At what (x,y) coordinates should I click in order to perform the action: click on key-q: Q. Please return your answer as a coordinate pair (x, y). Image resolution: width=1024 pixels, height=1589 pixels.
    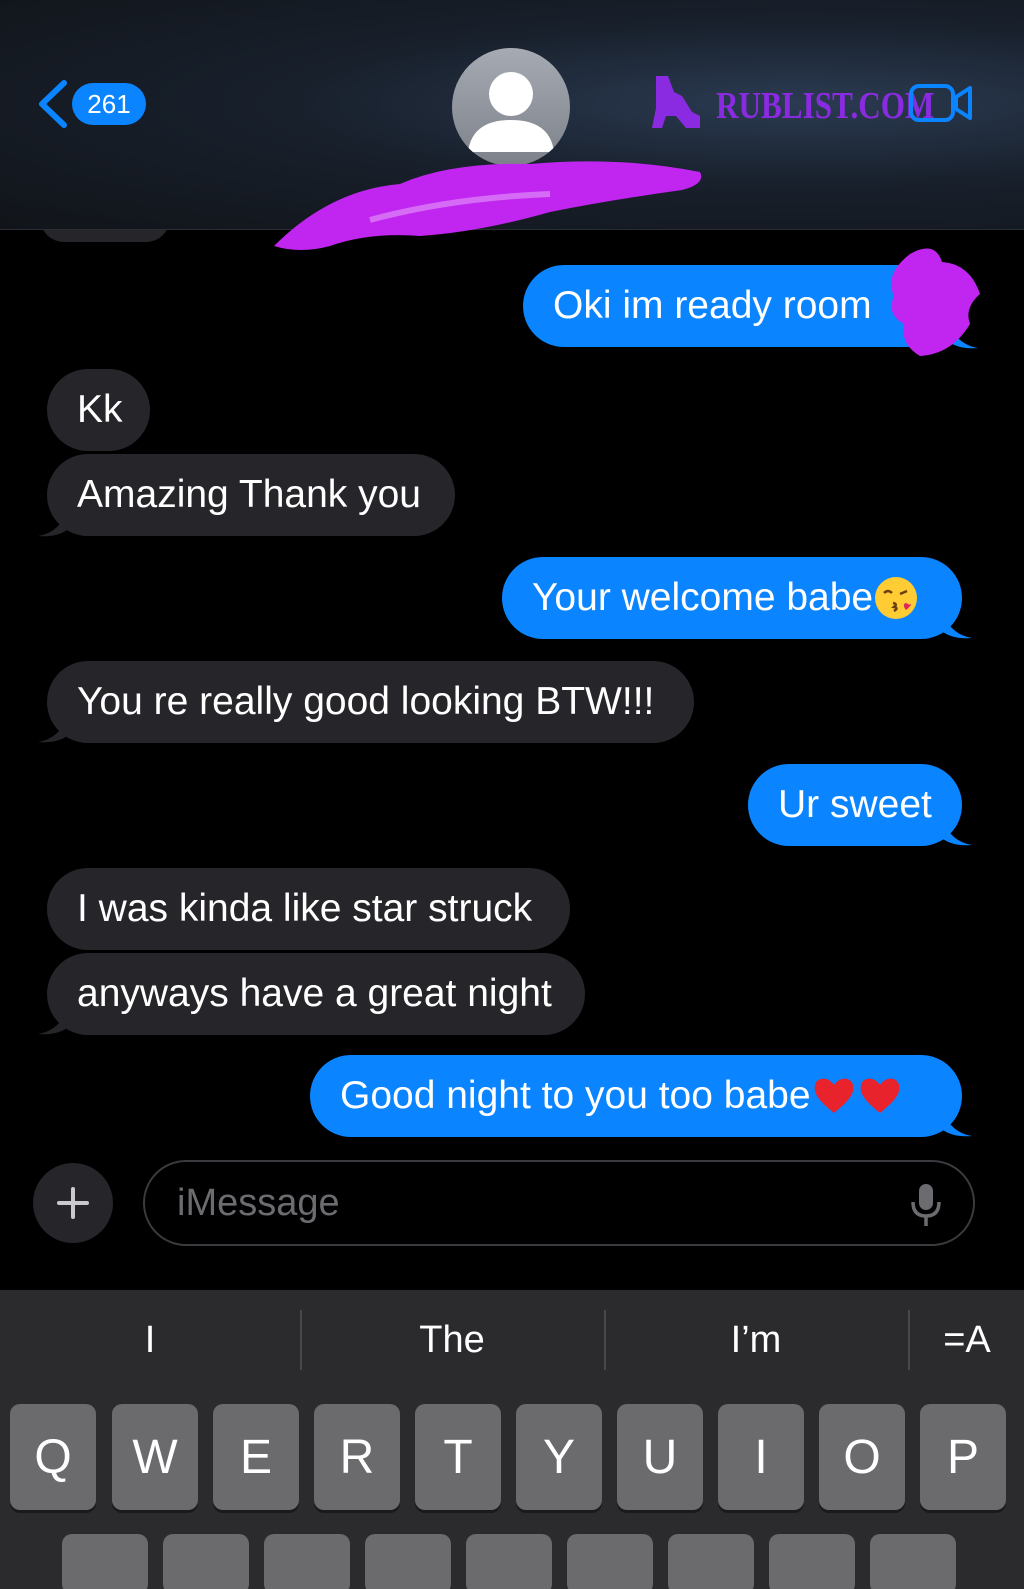
    Looking at the image, I should click on (53, 1457).